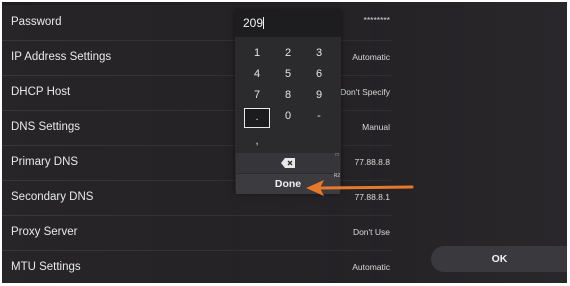  Describe the element at coordinates (319, 74) in the screenshot. I see `key-6: 6` at that location.